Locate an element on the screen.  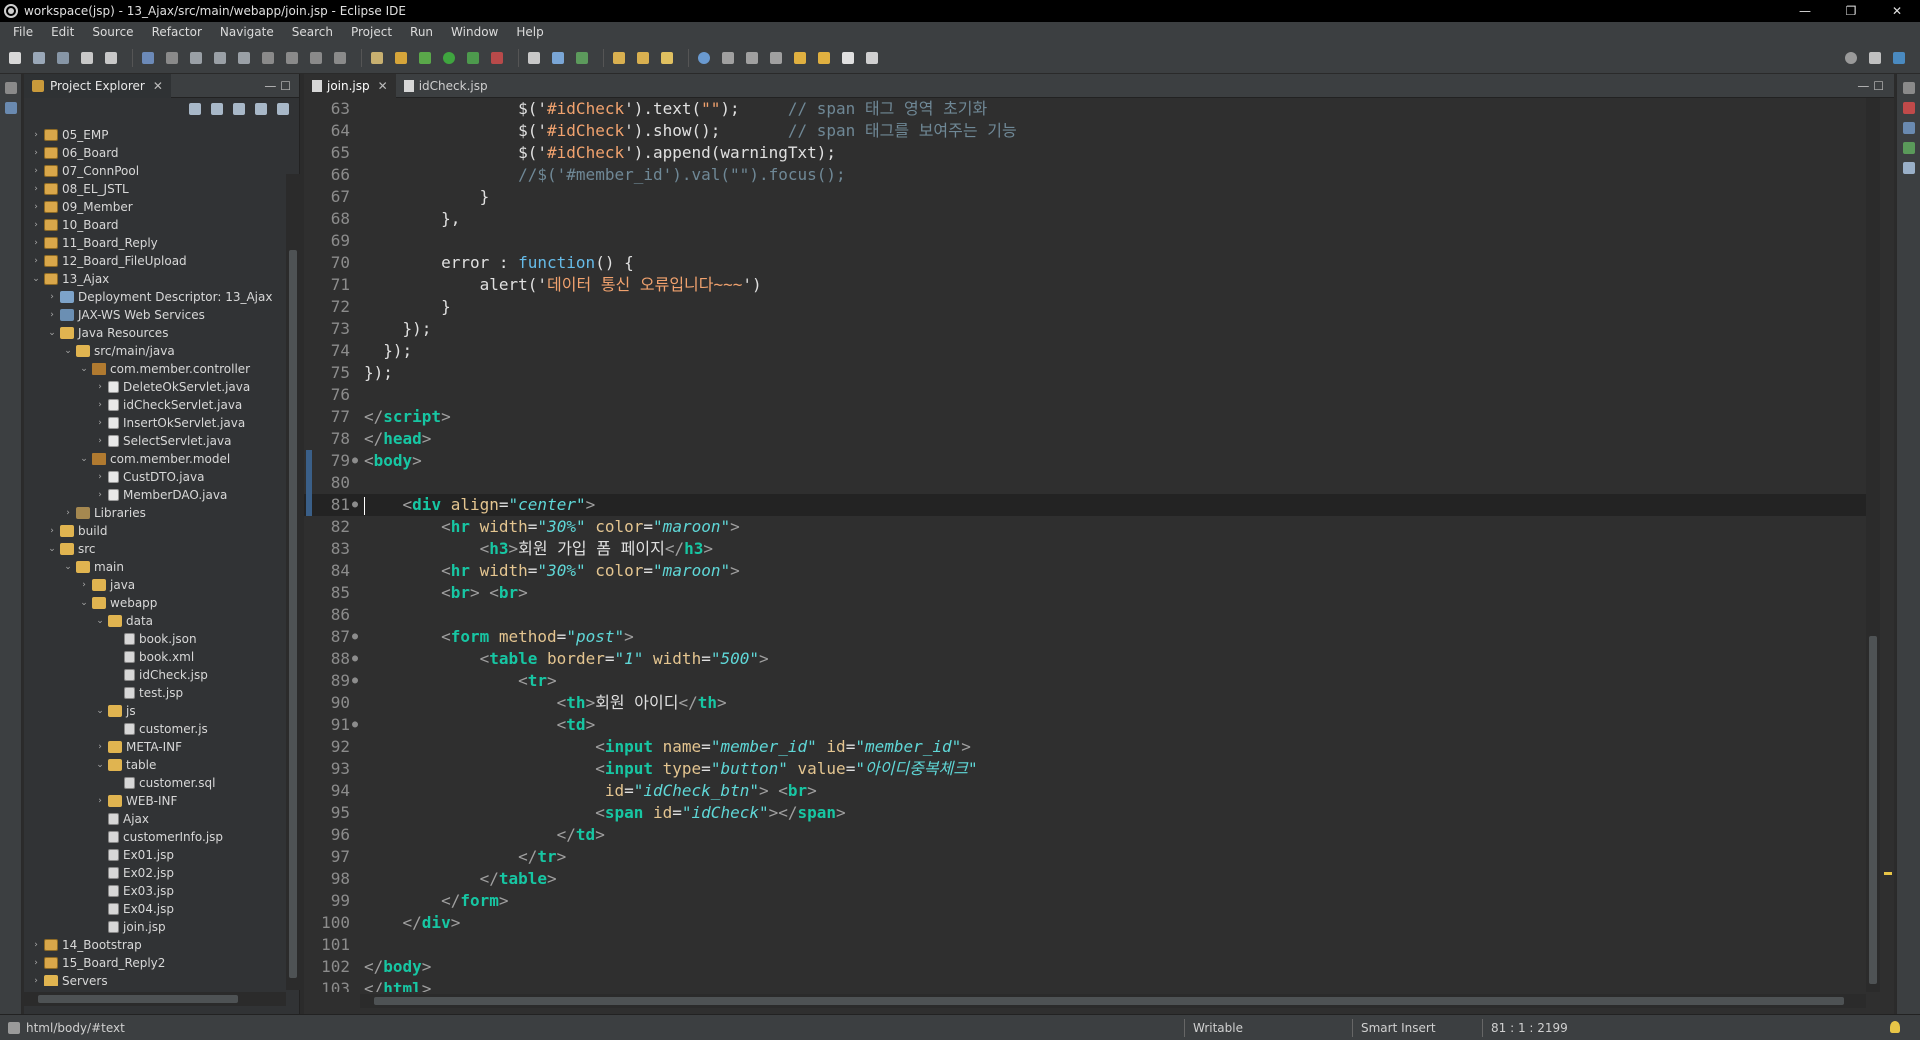
code-line: 78 </head> is located at coordinates (1085, 439).